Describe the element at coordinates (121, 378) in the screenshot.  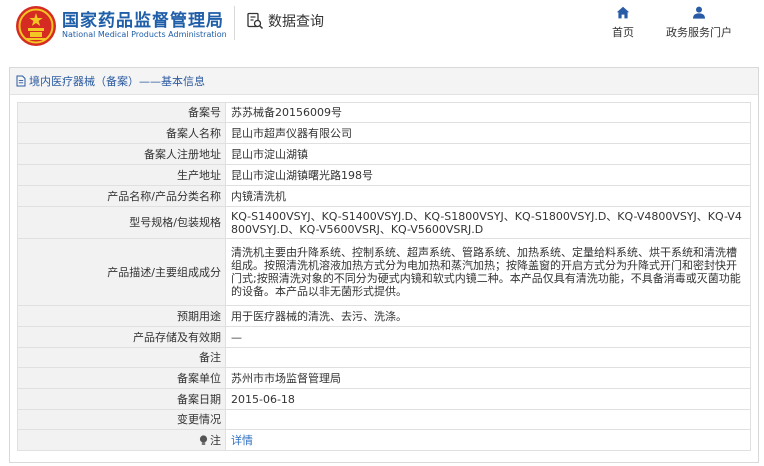
I see `row-label: 备案单位` at that location.